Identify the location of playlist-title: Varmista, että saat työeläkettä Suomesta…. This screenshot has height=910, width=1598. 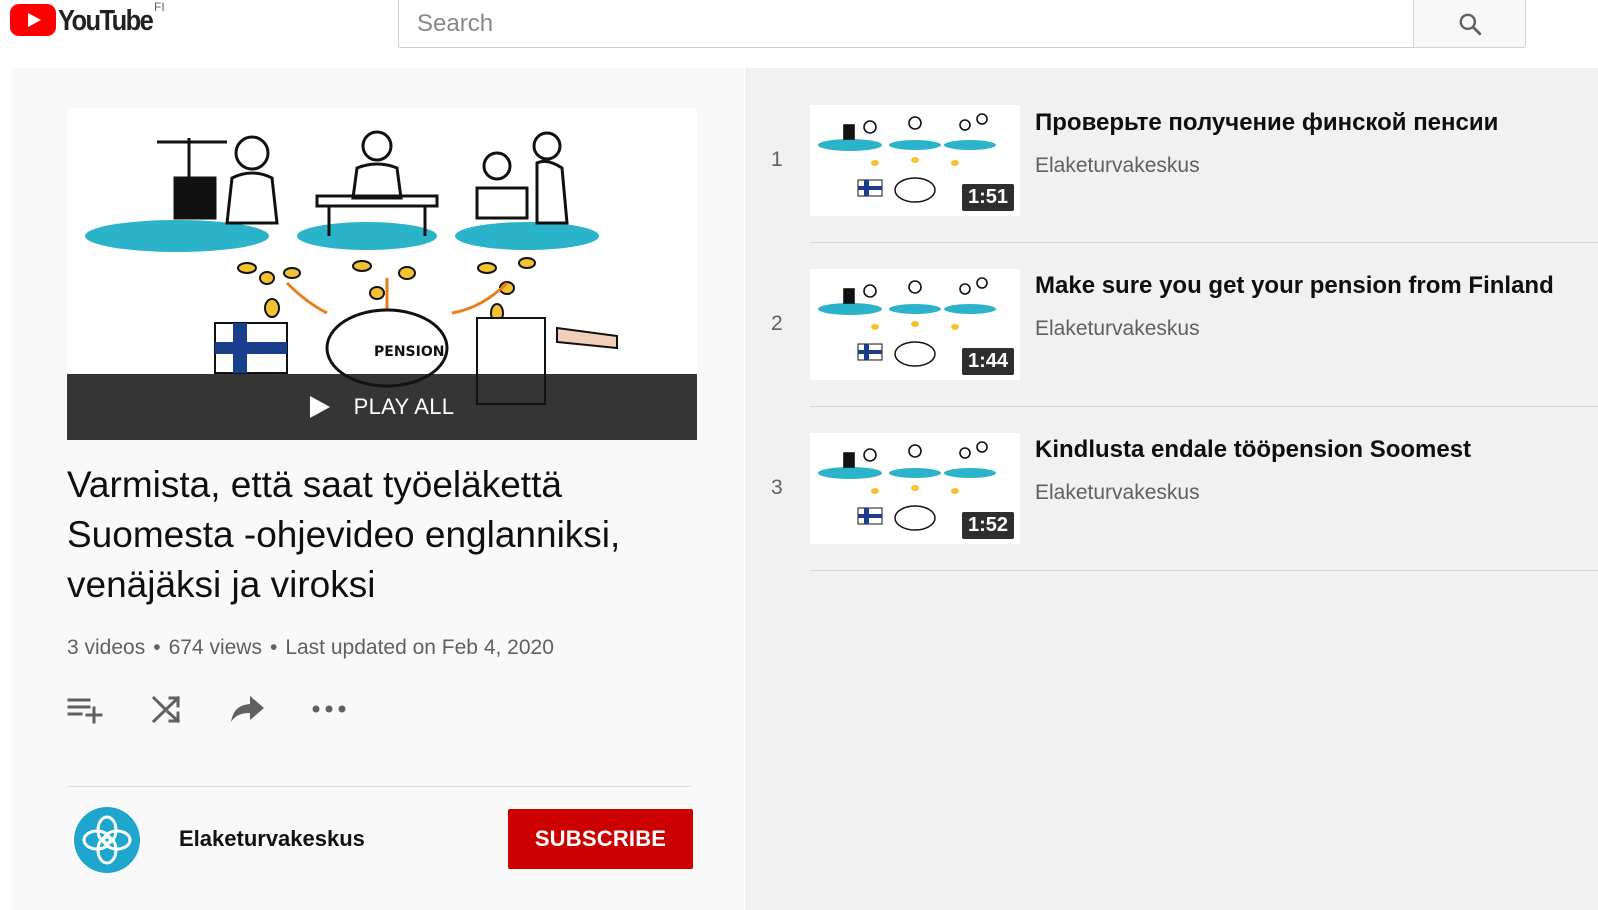
(387, 535).